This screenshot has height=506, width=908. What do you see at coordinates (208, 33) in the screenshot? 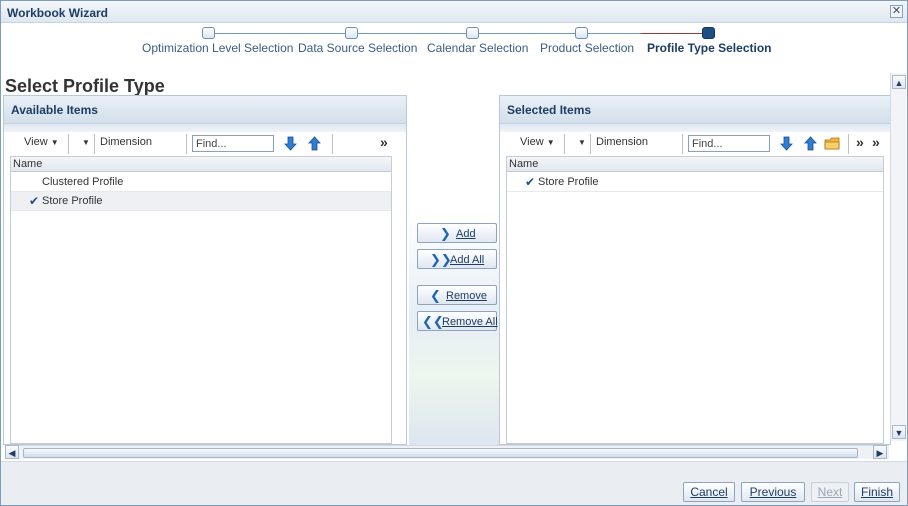
I see `train-stop-optimization-level` at bounding box center [208, 33].